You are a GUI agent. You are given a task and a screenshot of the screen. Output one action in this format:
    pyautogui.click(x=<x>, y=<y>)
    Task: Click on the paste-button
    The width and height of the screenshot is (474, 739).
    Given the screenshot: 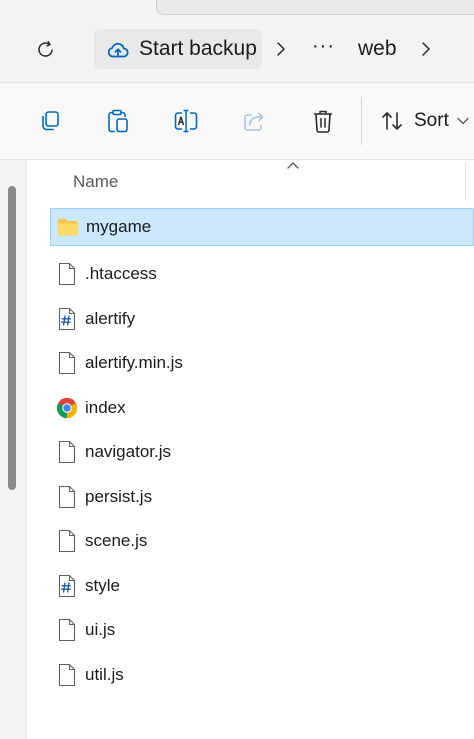 What is the action you would take?
    pyautogui.click(x=118, y=121)
    